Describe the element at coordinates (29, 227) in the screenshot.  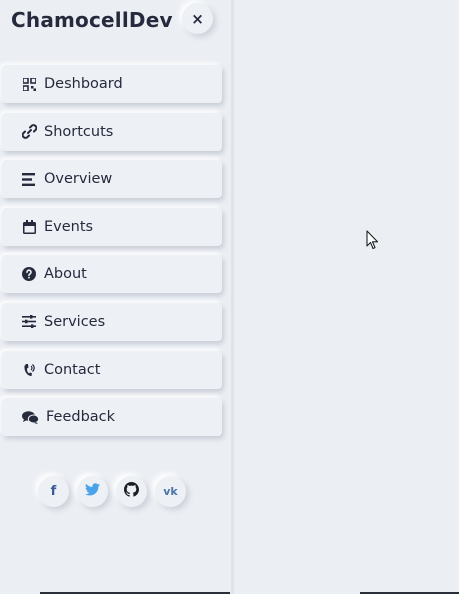
I see `calendar-icon` at that location.